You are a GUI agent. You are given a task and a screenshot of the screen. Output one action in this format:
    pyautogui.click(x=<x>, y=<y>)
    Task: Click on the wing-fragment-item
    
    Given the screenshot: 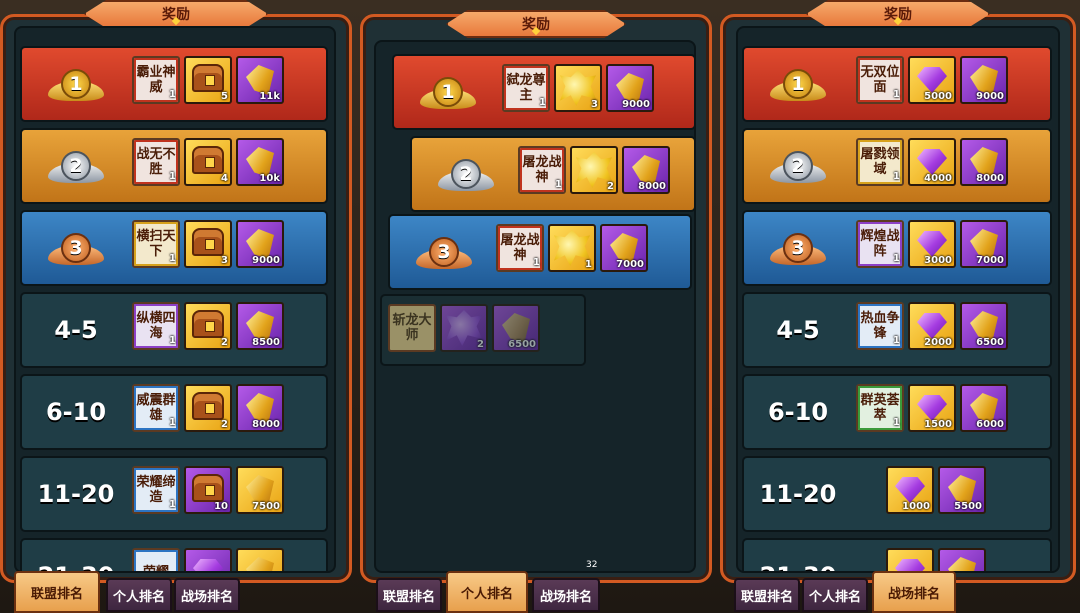 What is the action you would take?
    pyautogui.click(x=260, y=559)
    